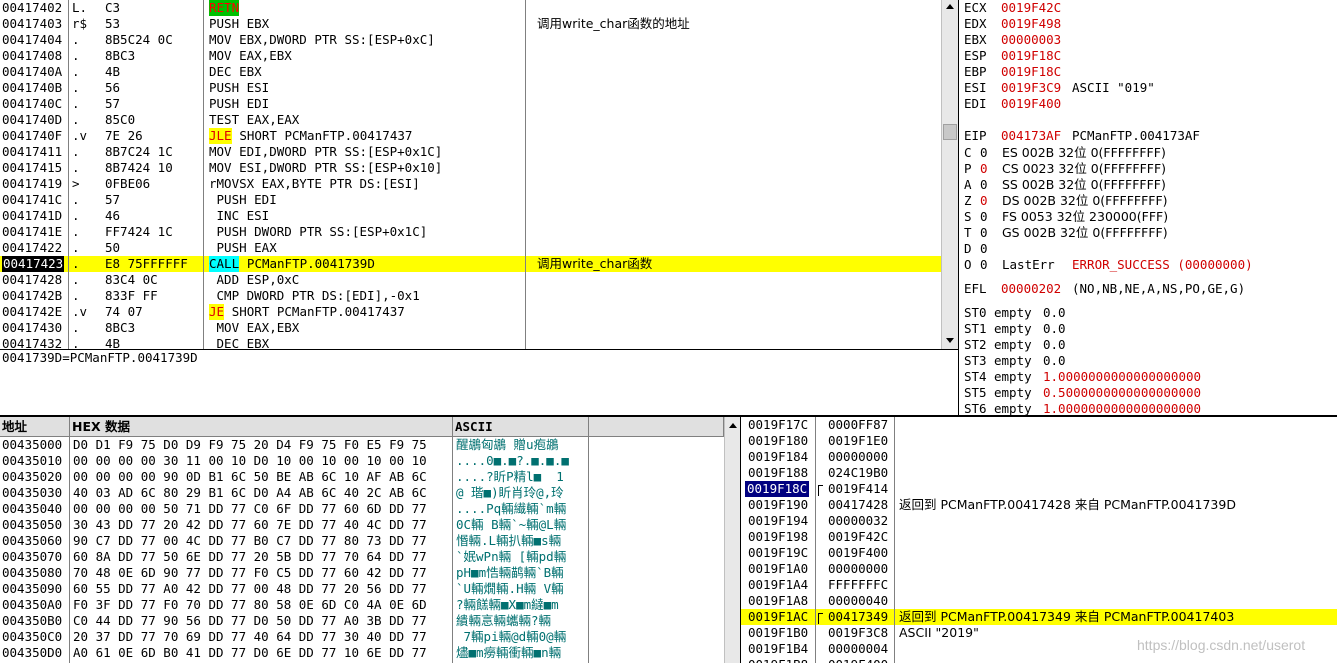 Image resolution: width=1337 pixels, height=663 pixels. I want to click on register-extra: ASCII "019", so click(1113, 87).